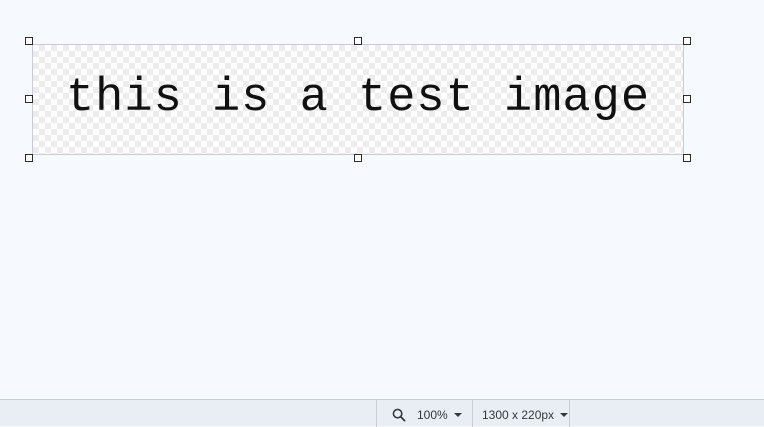  Describe the element at coordinates (399, 415) in the screenshot. I see `search-icon` at that location.